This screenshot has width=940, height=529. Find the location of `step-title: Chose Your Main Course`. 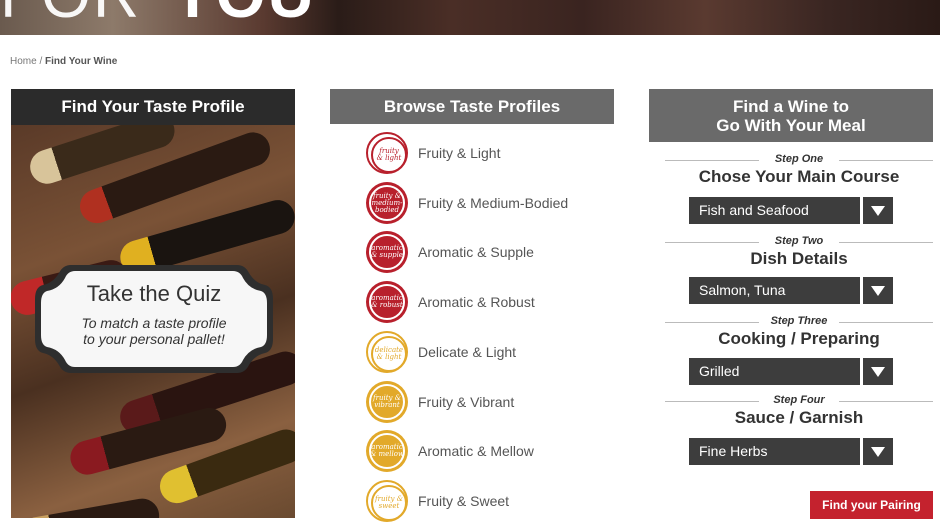

step-title: Chose Your Main Course is located at coordinates (799, 176).